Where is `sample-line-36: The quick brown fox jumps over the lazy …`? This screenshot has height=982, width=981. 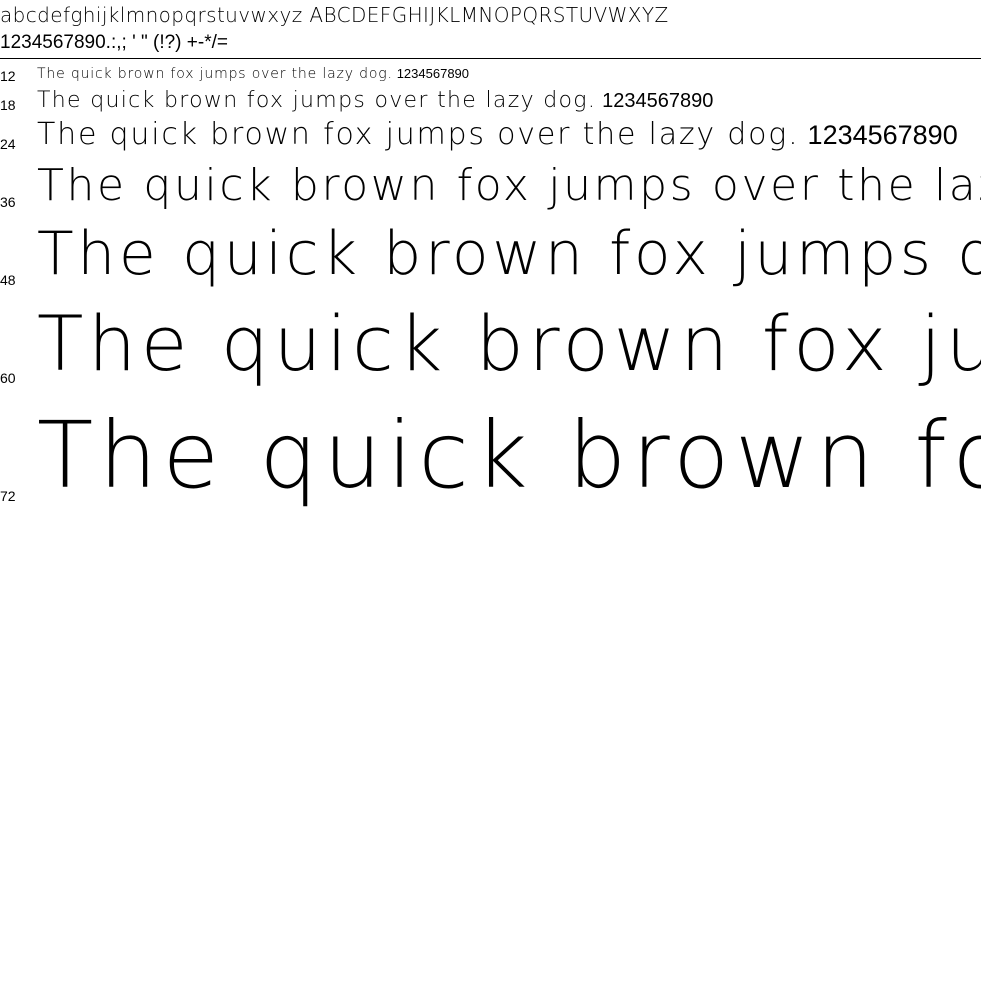 sample-line-36: The quick brown fox jumps over the lazy … is located at coordinates (509, 186).